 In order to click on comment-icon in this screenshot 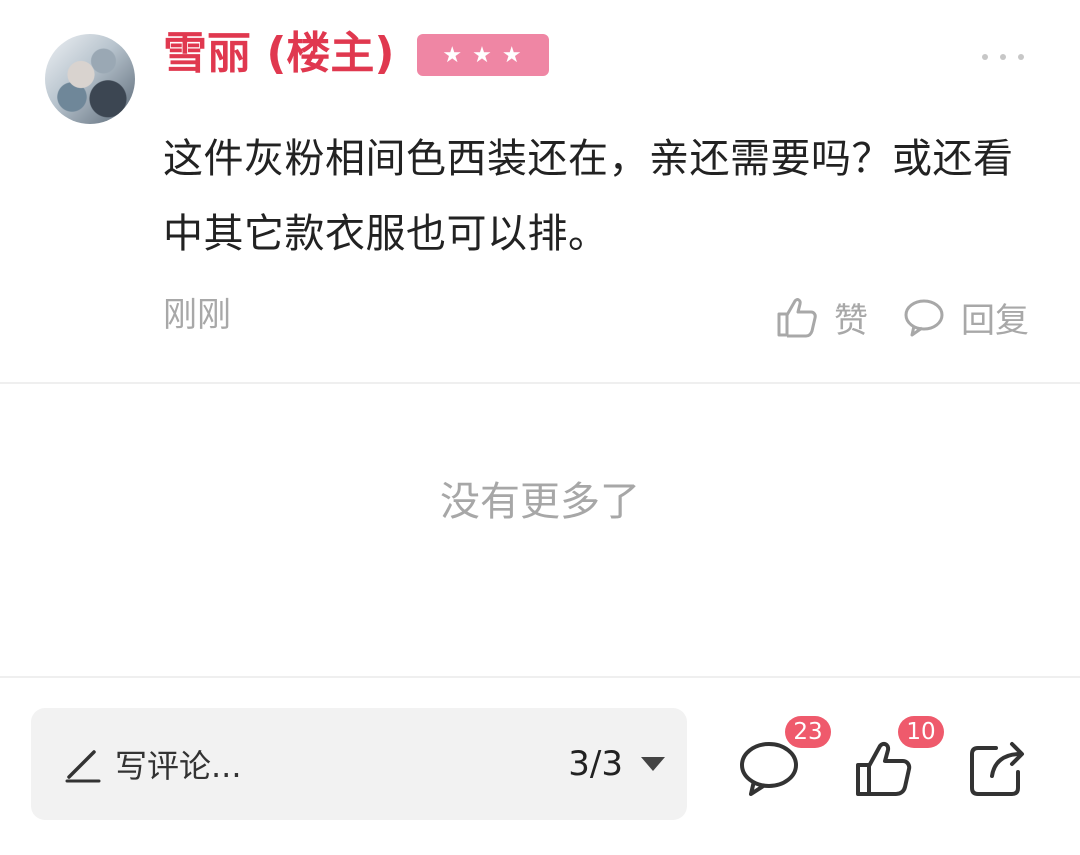, I will do `click(769, 769)`.